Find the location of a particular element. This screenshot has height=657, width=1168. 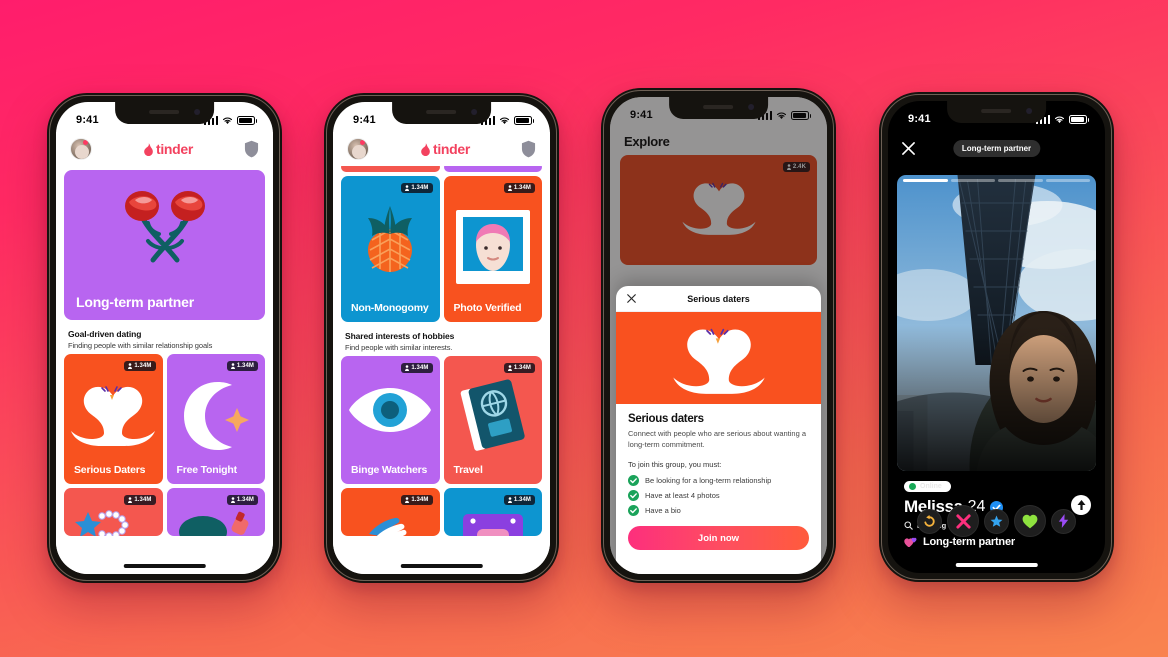

hero-card-title: Long-term partner is located at coordinates (135, 302).